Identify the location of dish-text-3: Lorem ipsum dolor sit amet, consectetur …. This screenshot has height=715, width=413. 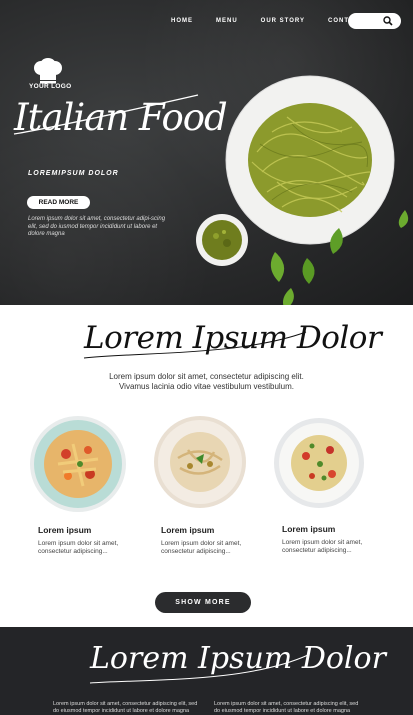
(322, 546).